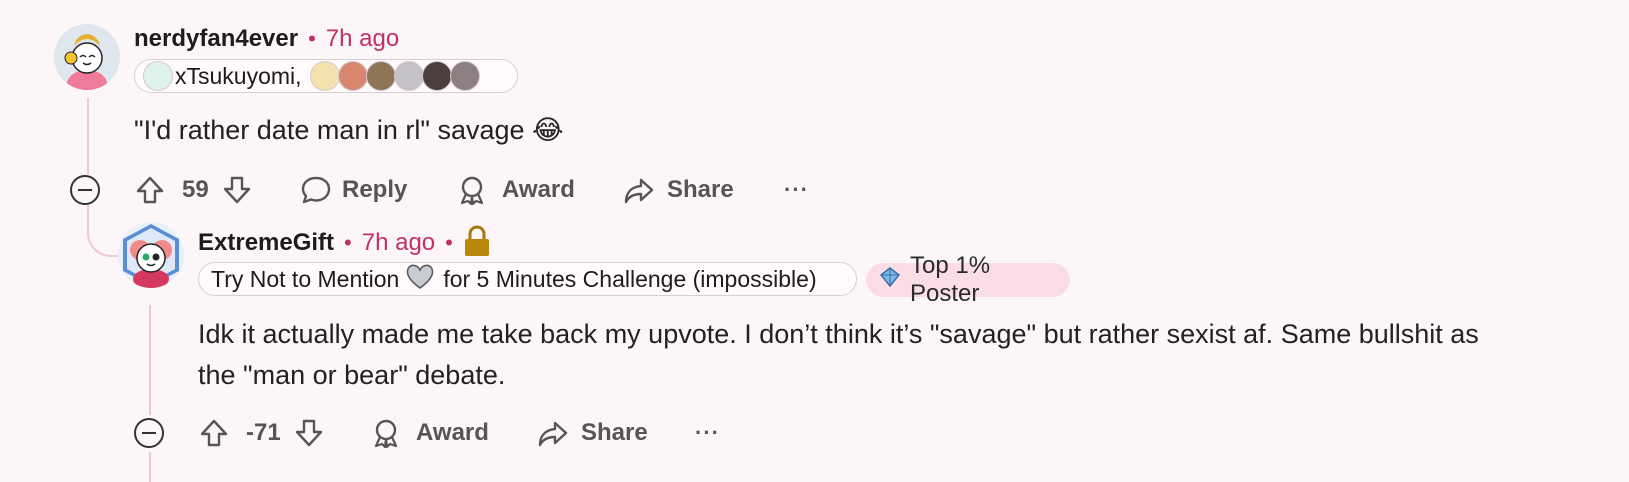 Image resolution: width=1629 pixels, height=482 pixels. Describe the element at coordinates (950, 279) in the screenshot. I see `badge-text: Top 1% Poster` at that location.